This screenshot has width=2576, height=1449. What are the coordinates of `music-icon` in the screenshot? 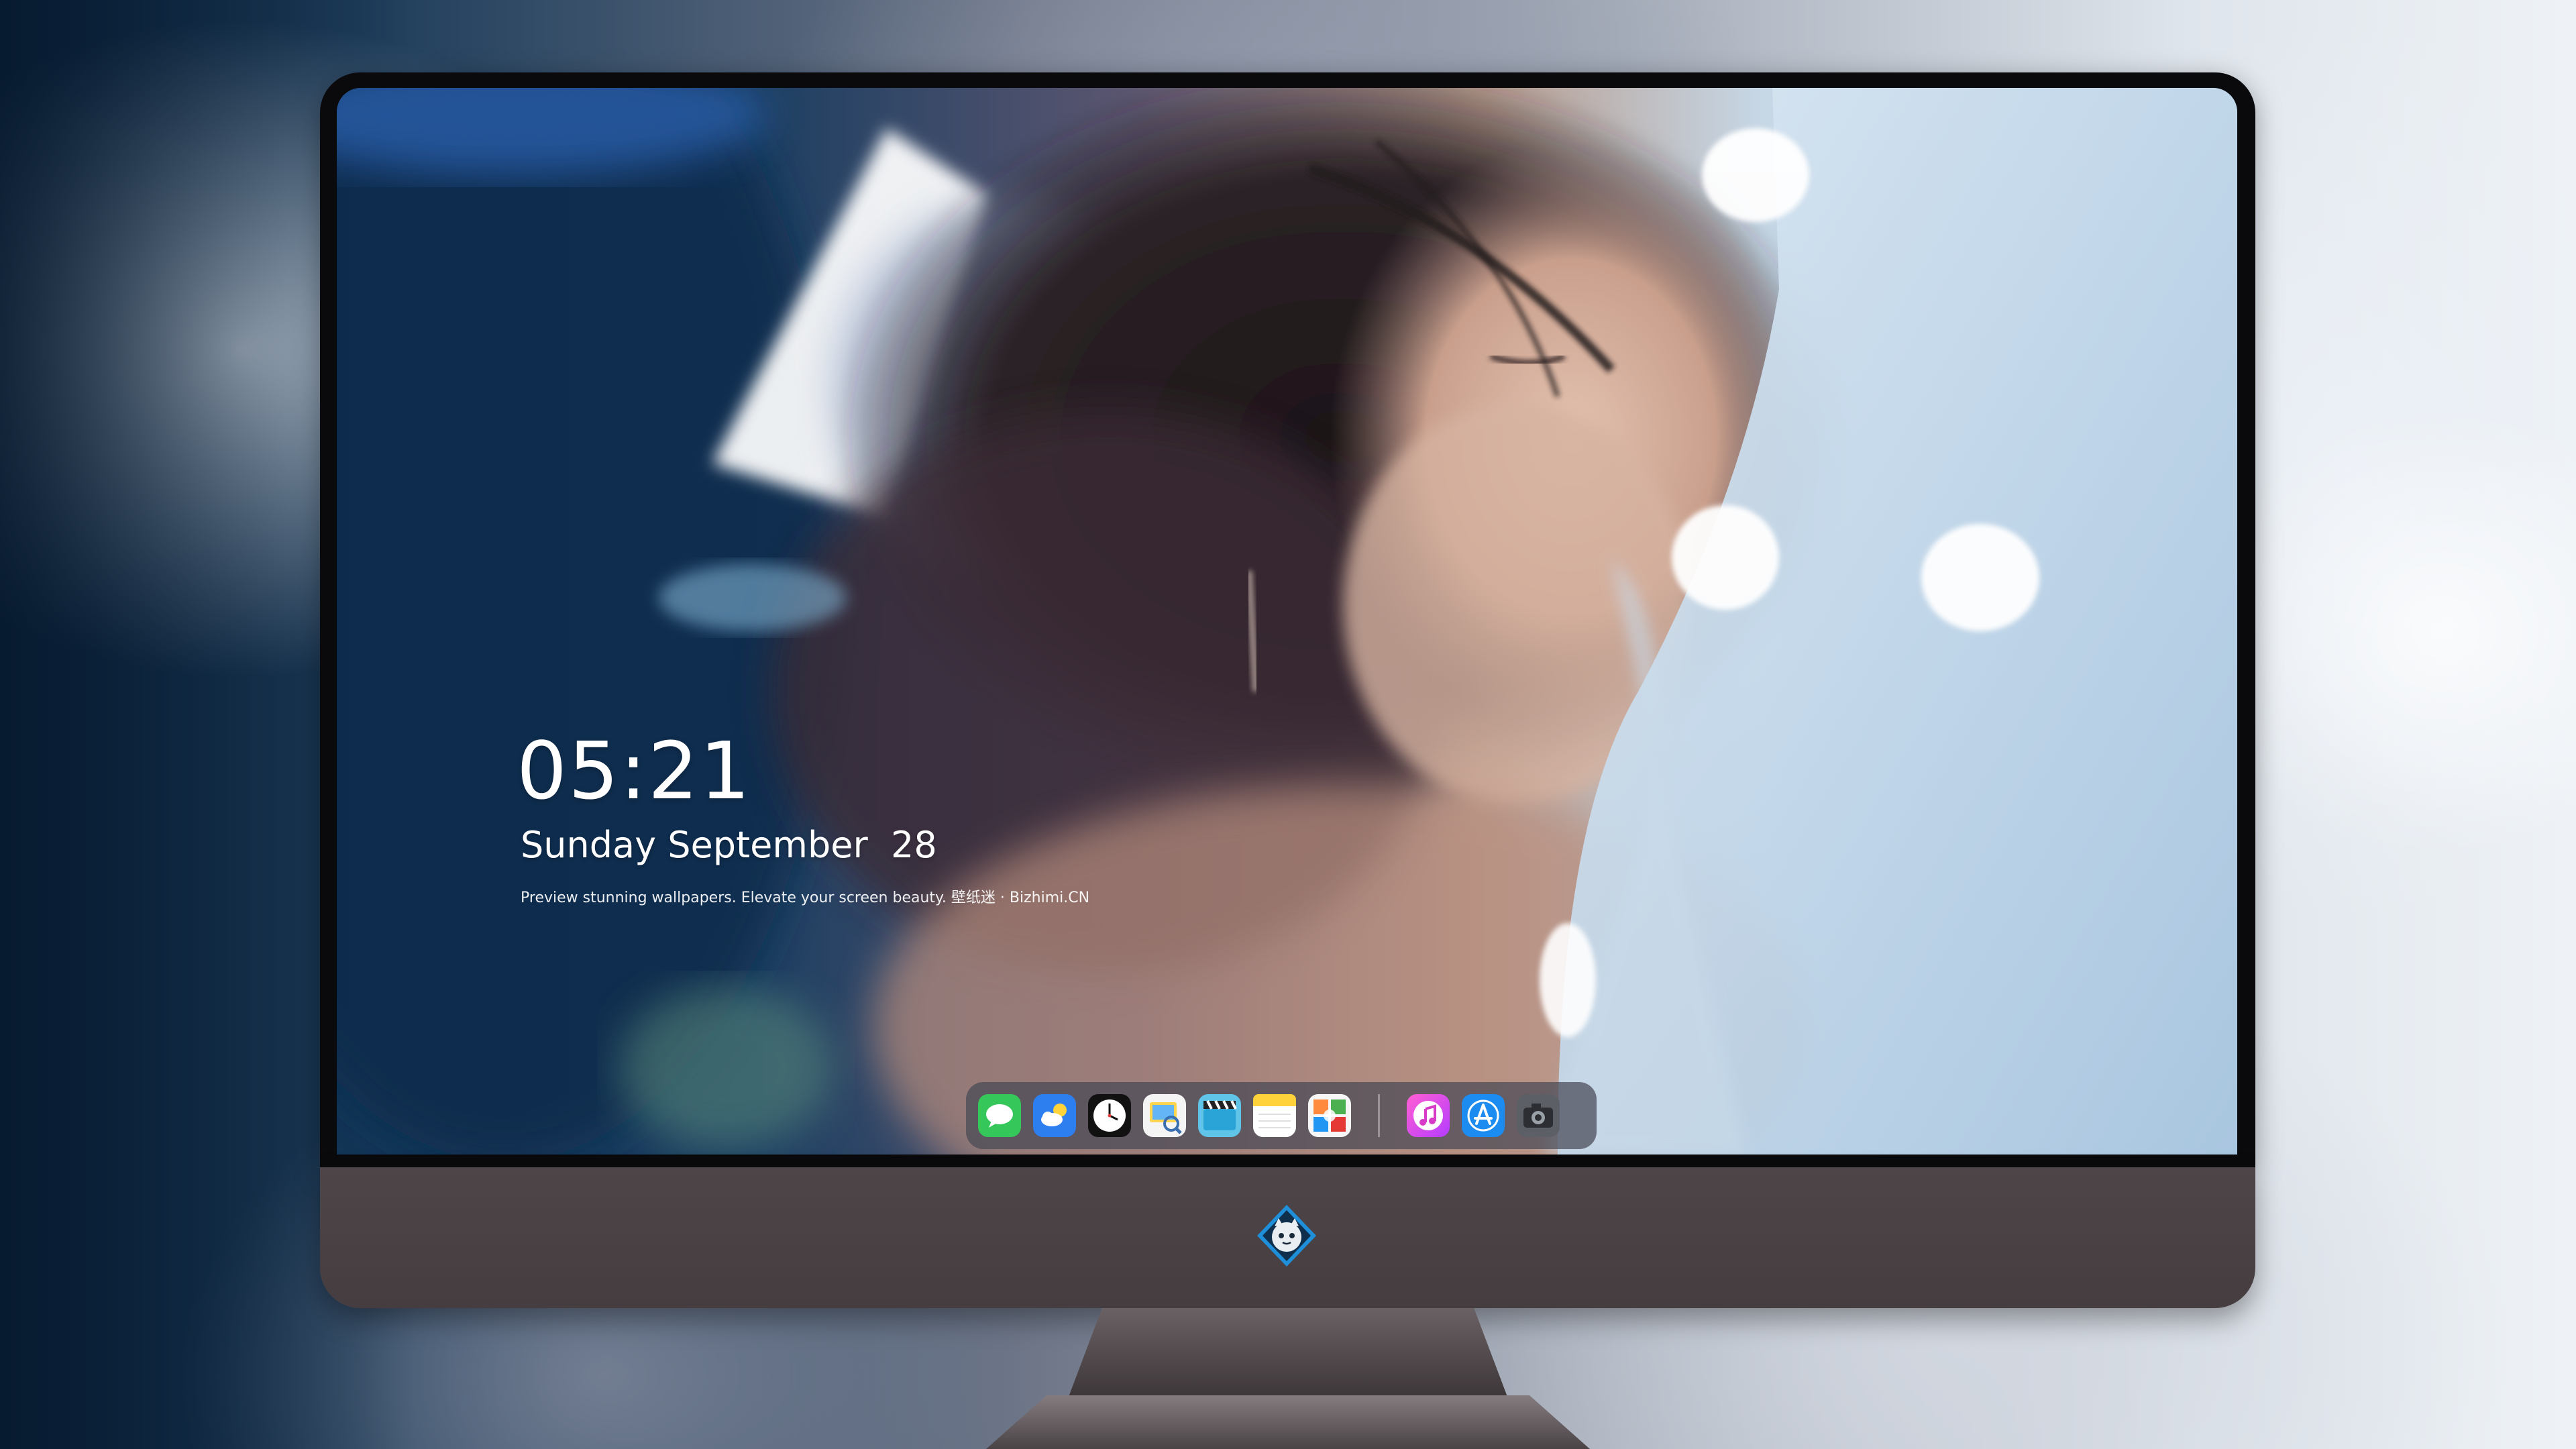 It's located at (1428, 1115).